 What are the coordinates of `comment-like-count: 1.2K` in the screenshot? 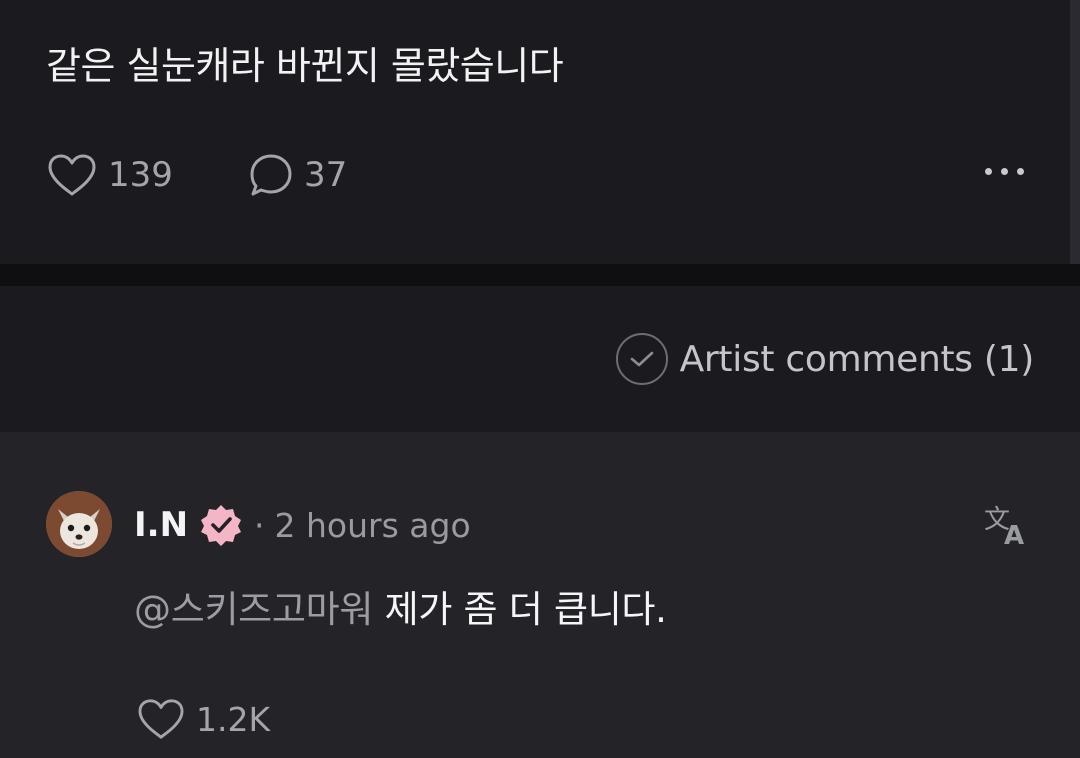 It's located at (233, 719).